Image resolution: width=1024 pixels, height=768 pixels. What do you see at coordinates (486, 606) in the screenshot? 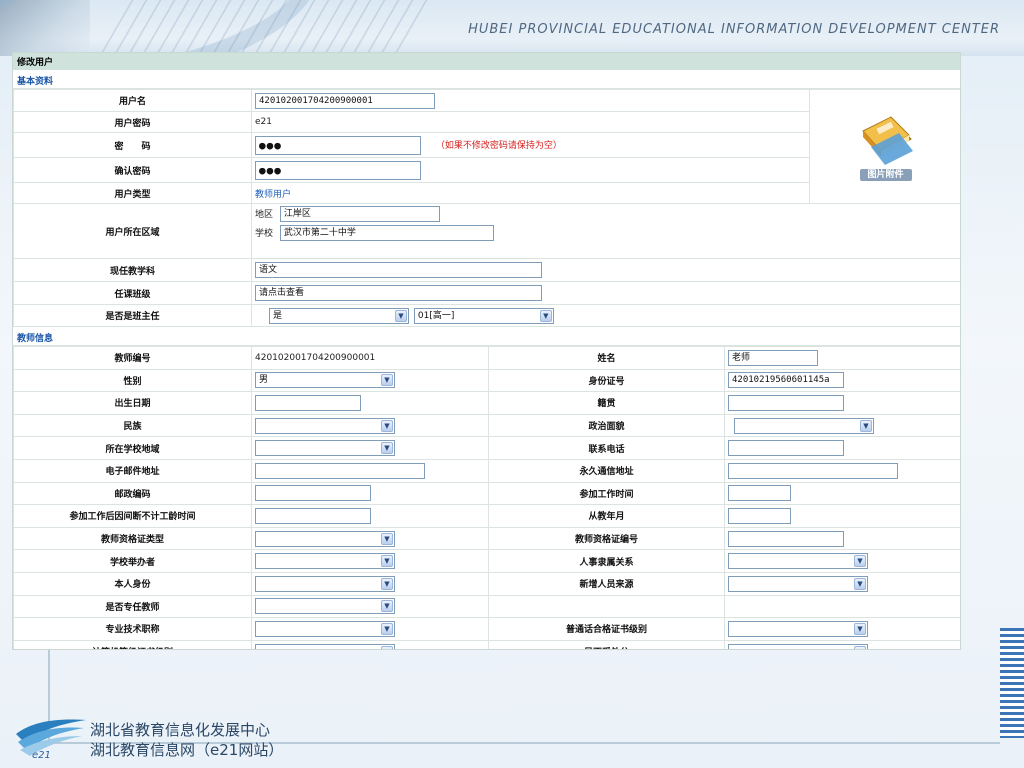
I see `teacher-info-row: 是否专任教师 ▼` at bounding box center [486, 606].